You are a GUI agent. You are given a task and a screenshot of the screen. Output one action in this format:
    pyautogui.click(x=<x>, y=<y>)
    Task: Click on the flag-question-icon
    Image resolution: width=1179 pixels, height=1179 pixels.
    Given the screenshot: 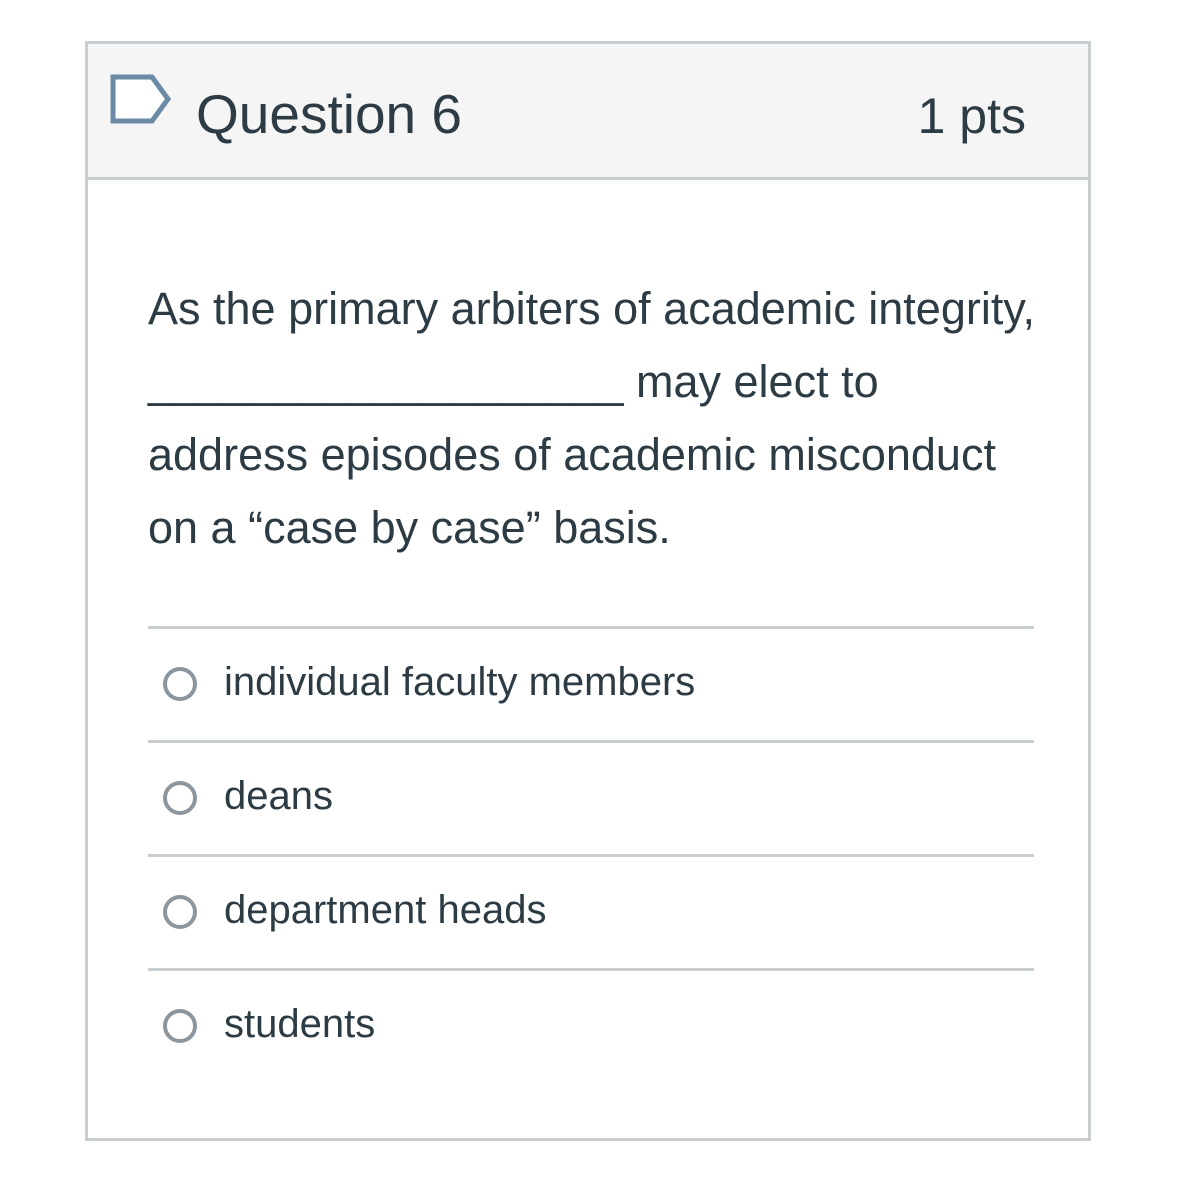 What is the action you would take?
    pyautogui.click(x=141, y=99)
    